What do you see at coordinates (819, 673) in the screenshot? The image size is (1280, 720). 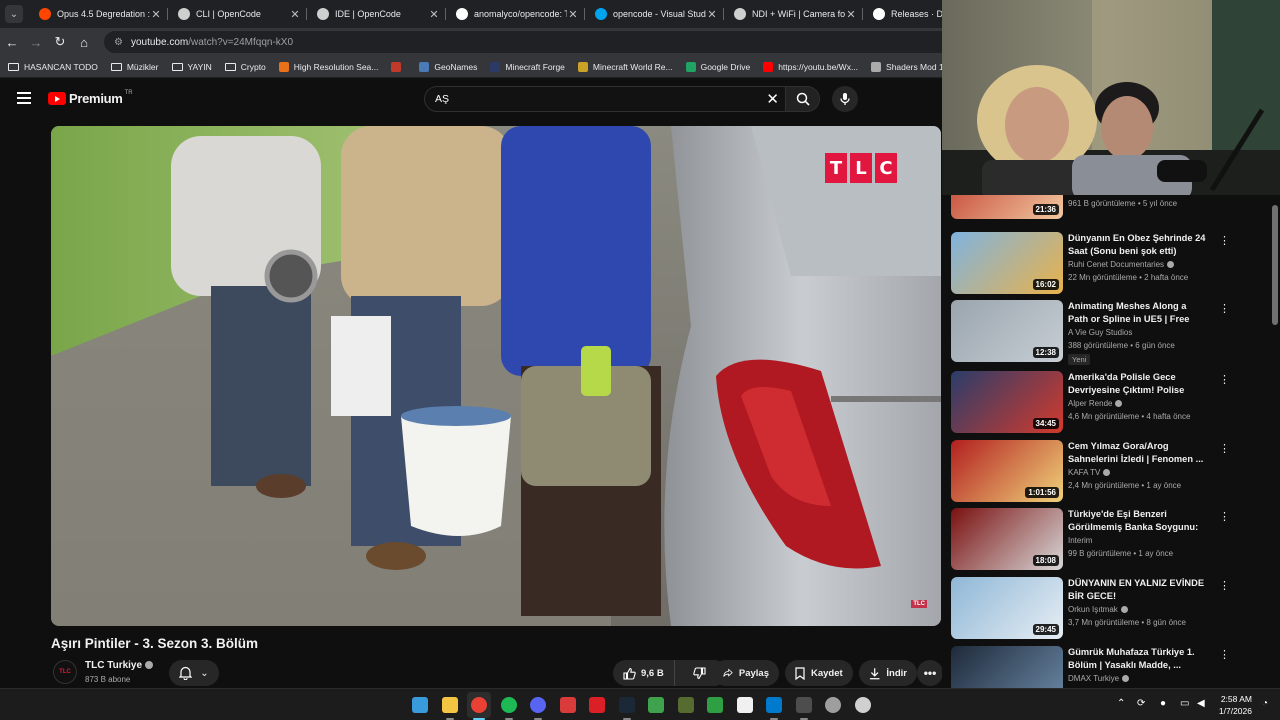 I see `save-button: Kaydet` at bounding box center [819, 673].